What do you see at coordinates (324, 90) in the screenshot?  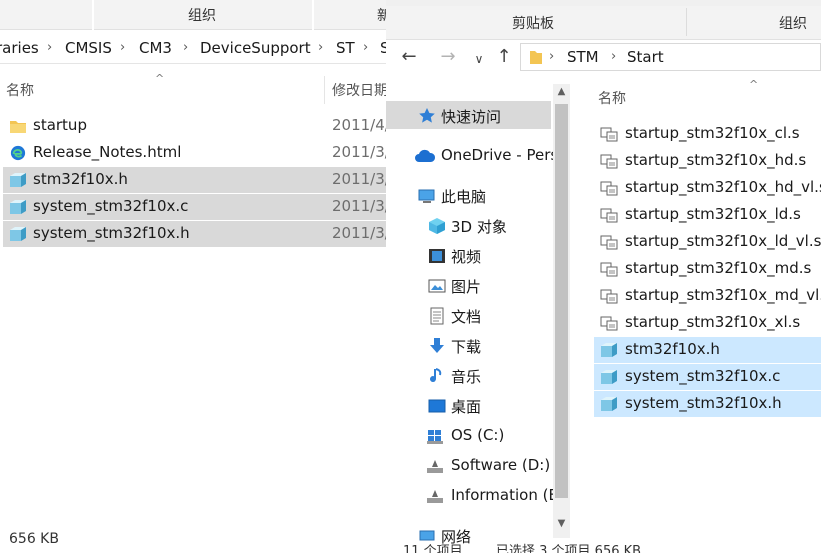 I see `column-divider` at bounding box center [324, 90].